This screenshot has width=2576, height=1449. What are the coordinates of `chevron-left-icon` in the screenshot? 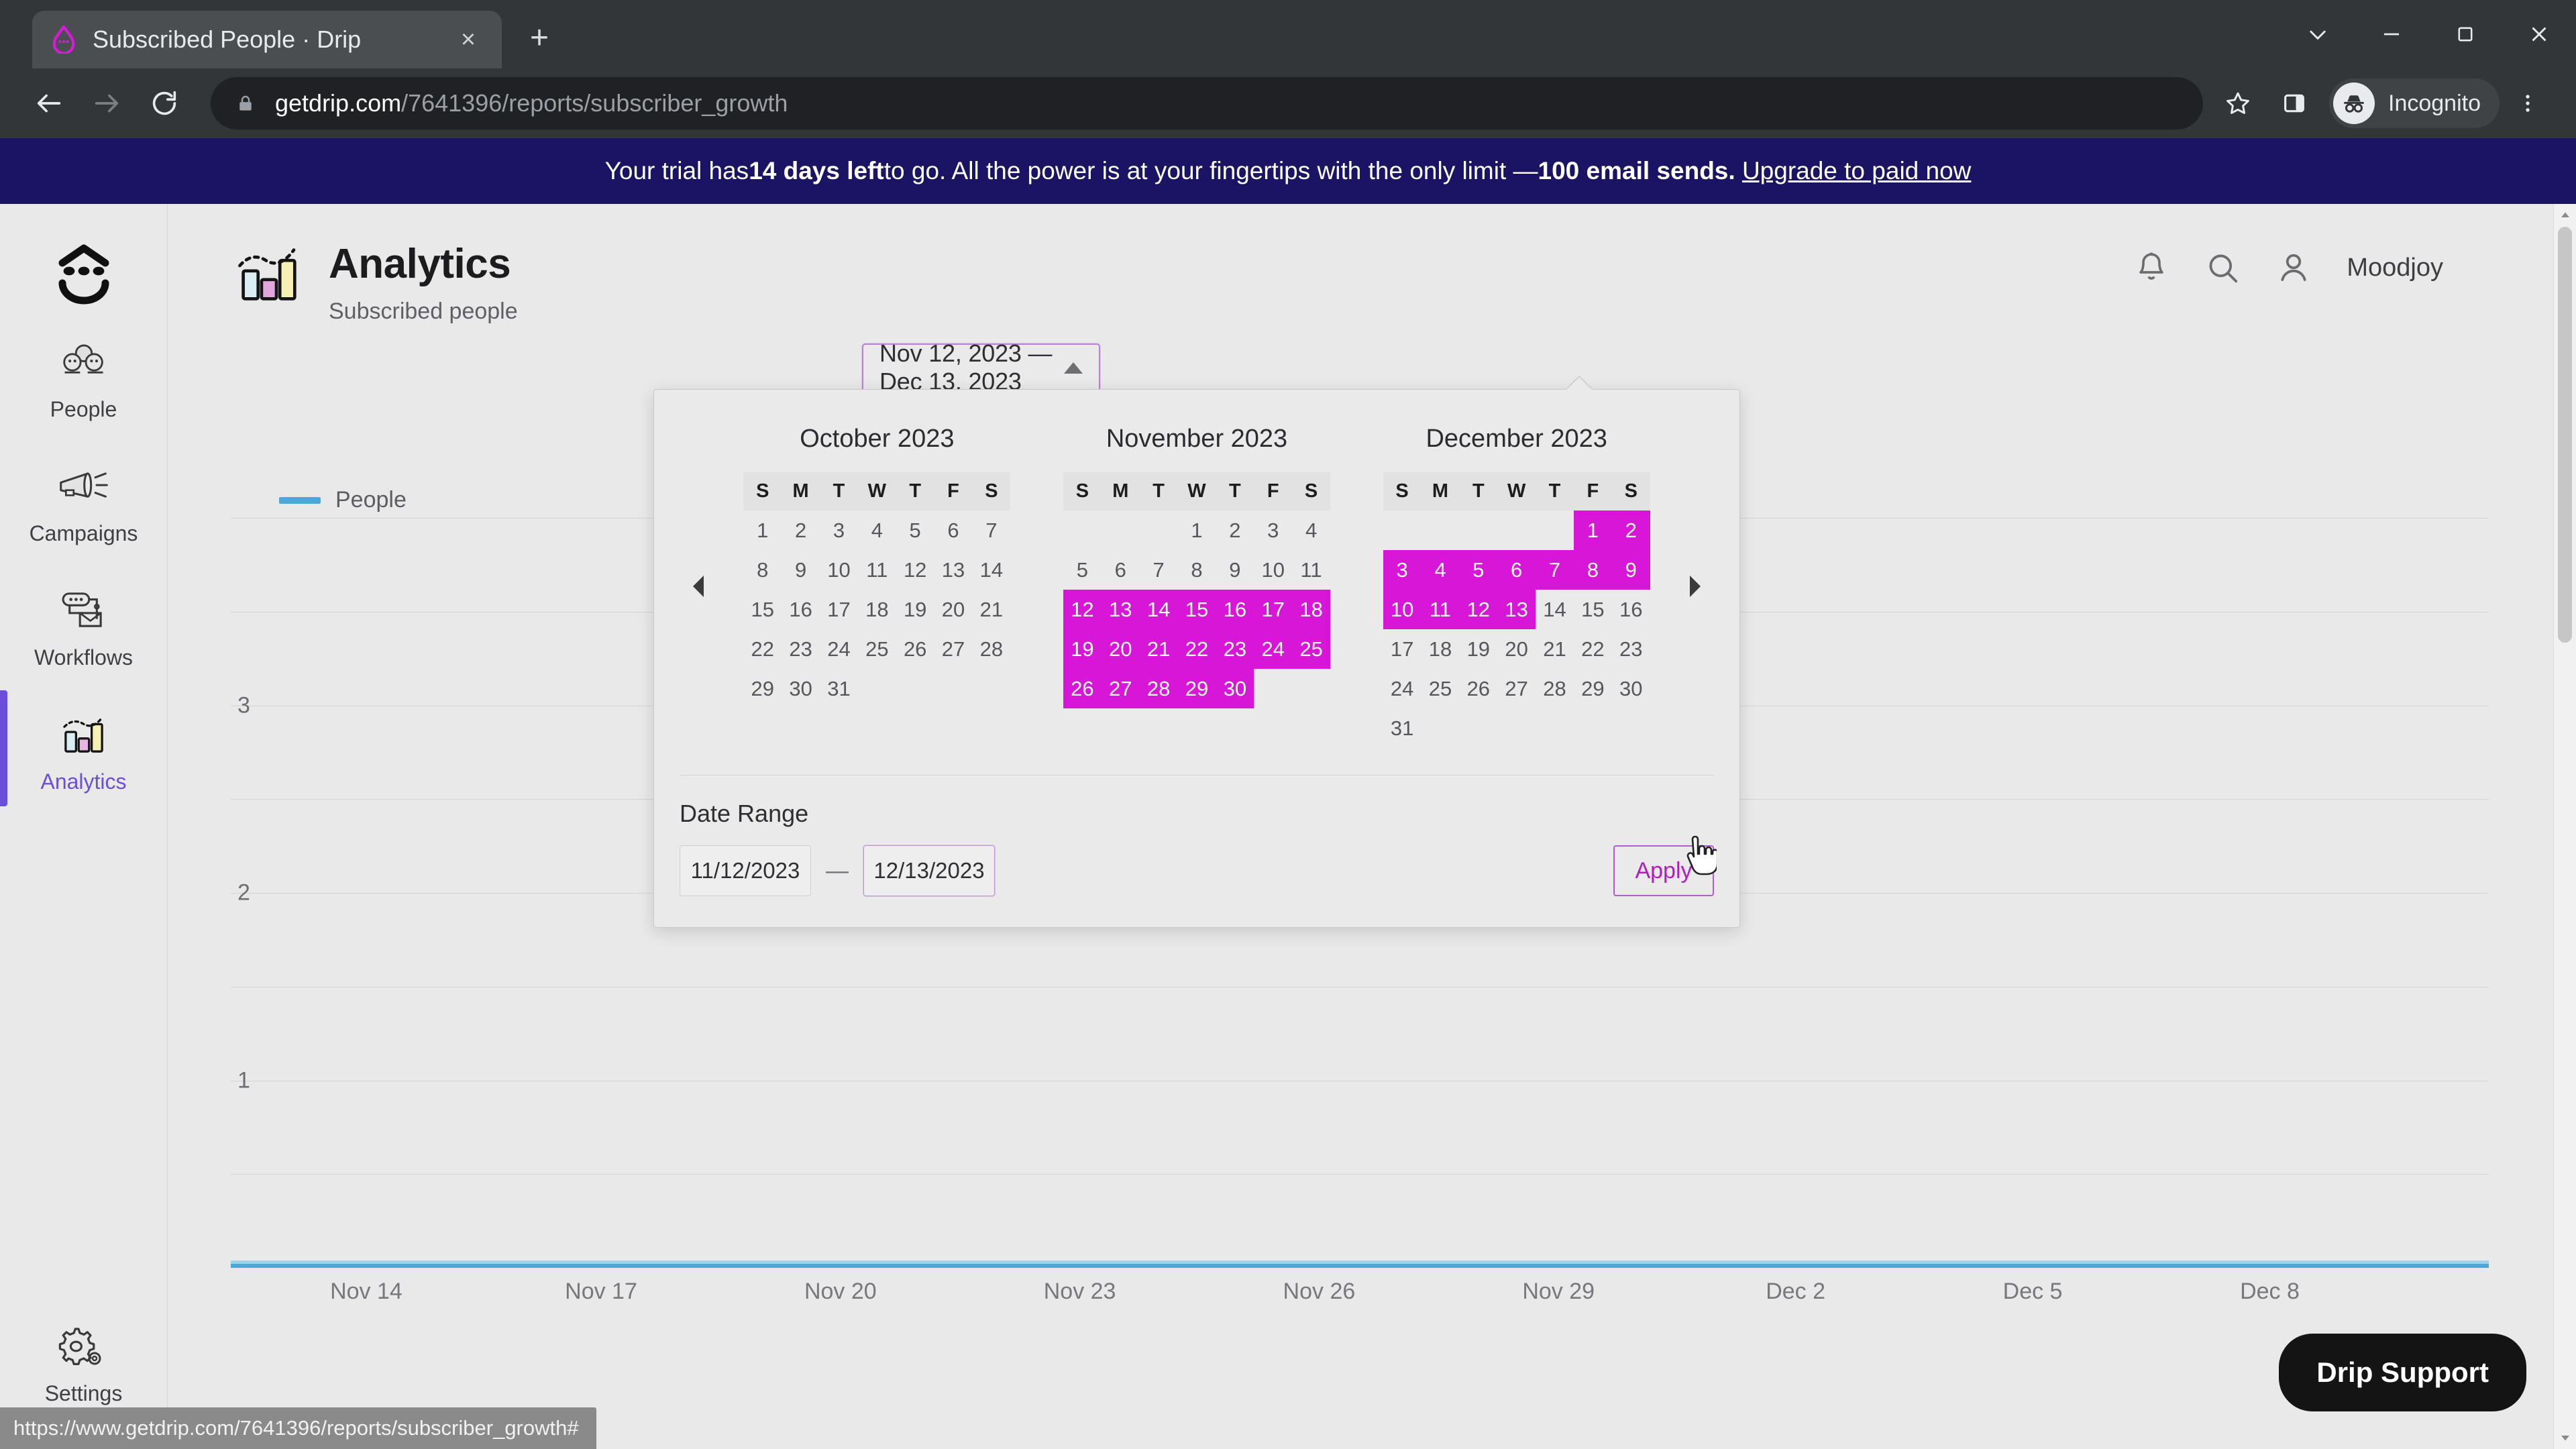 It's located at (698, 586).